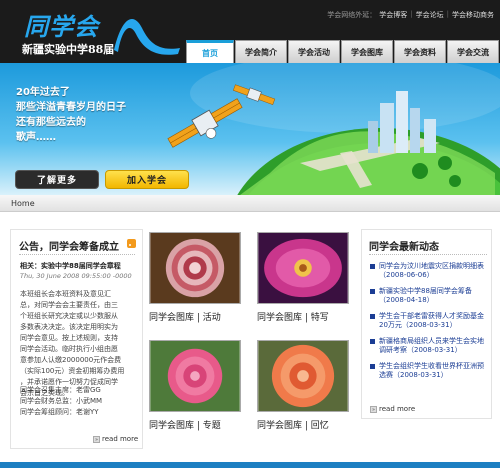  I want to click on signer-line: 同学会筹组顾问：老谢YY, so click(59, 412).